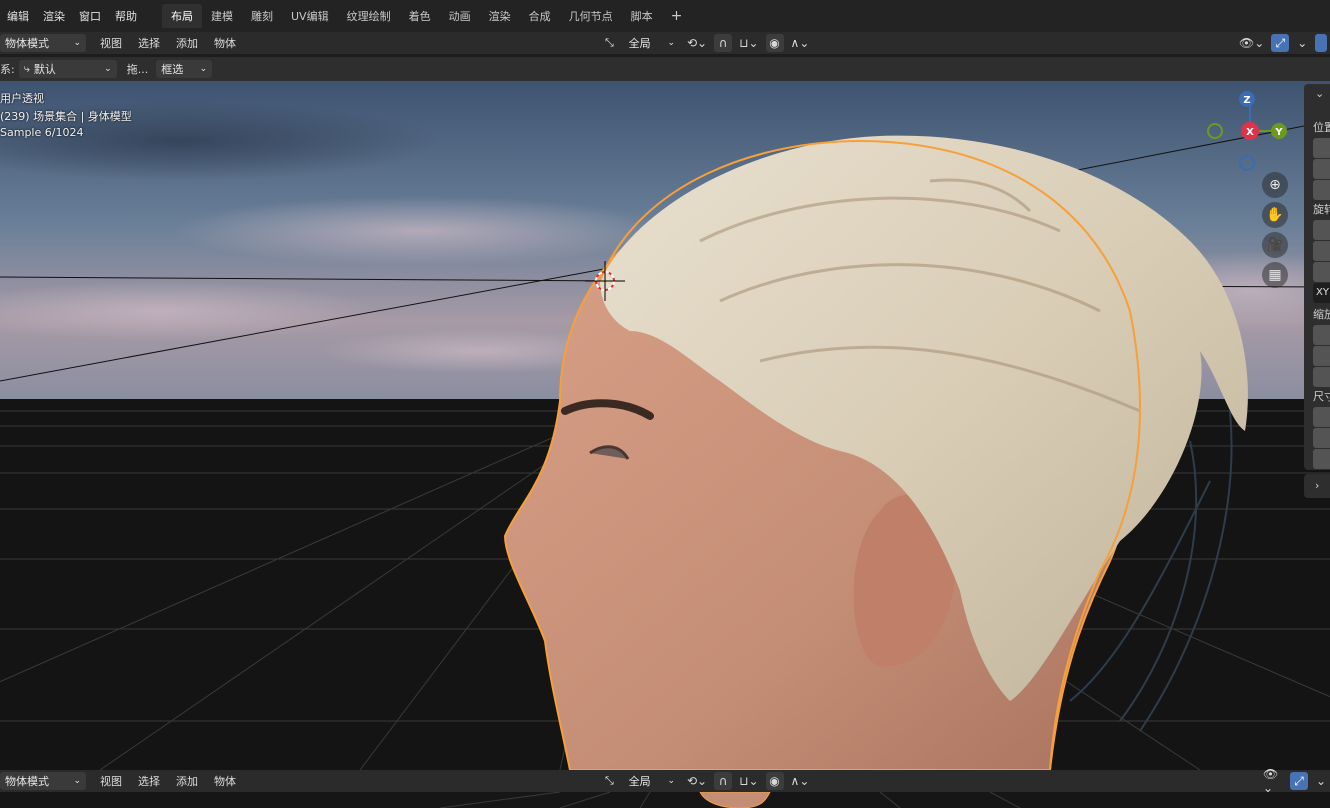 This screenshot has width=1330, height=808. What do you see at coordinates (1246, 100) in the screenshot?
I see `gizmo-z-label: Z` at bounding box center [1246, 100].